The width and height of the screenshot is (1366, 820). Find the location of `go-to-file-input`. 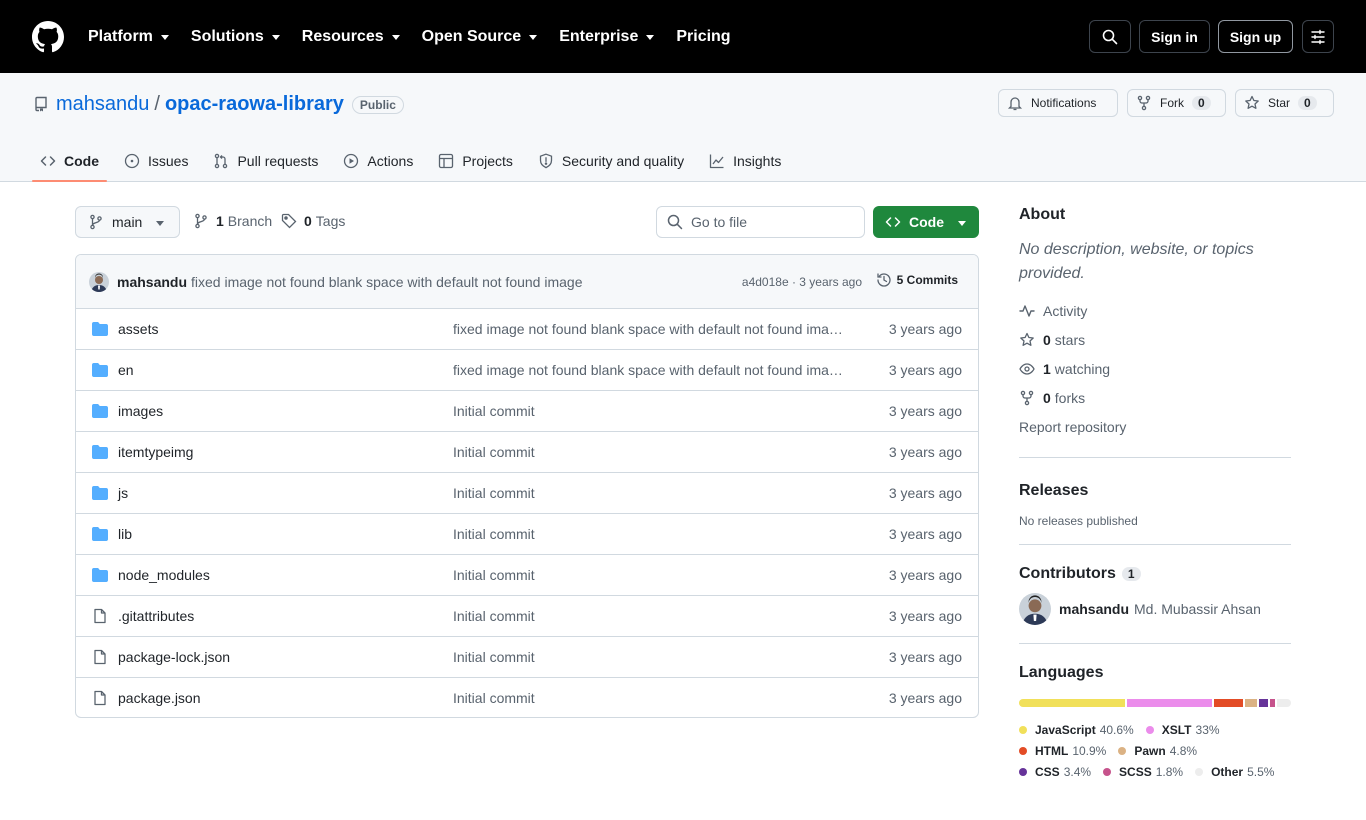

go-to-file-input is located at coordinates (771, 222).